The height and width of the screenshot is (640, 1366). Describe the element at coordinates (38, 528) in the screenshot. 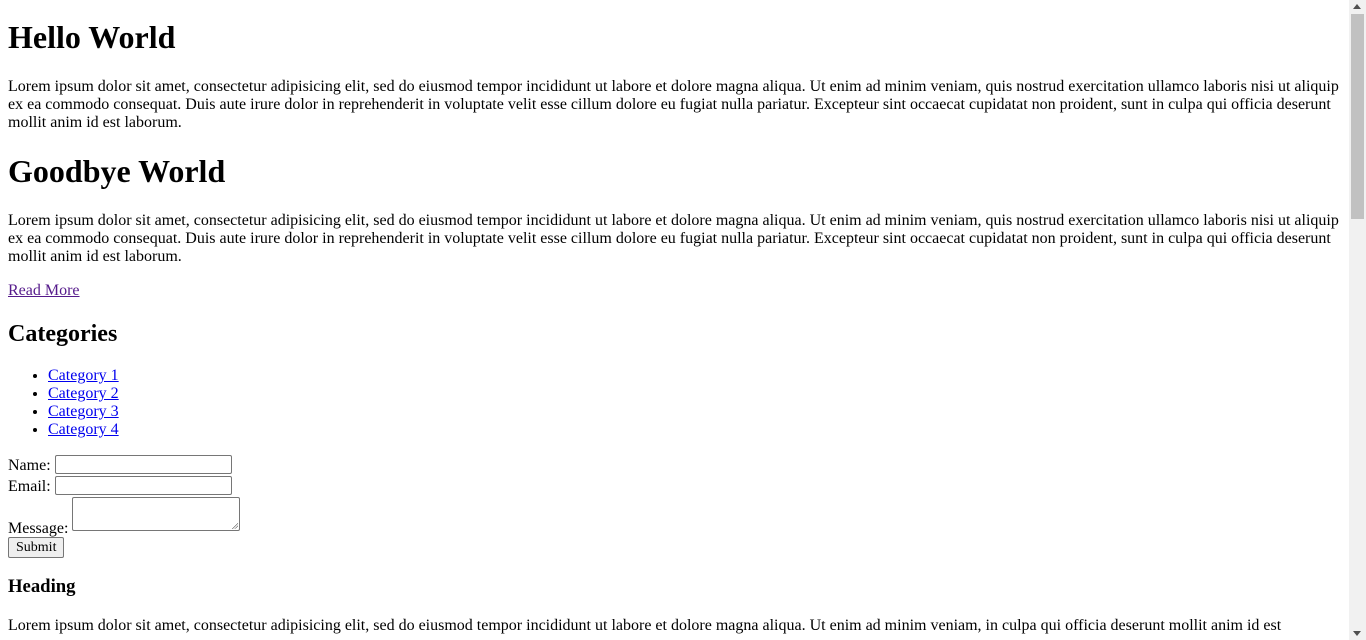

I see `message-label: Message:` at that location.